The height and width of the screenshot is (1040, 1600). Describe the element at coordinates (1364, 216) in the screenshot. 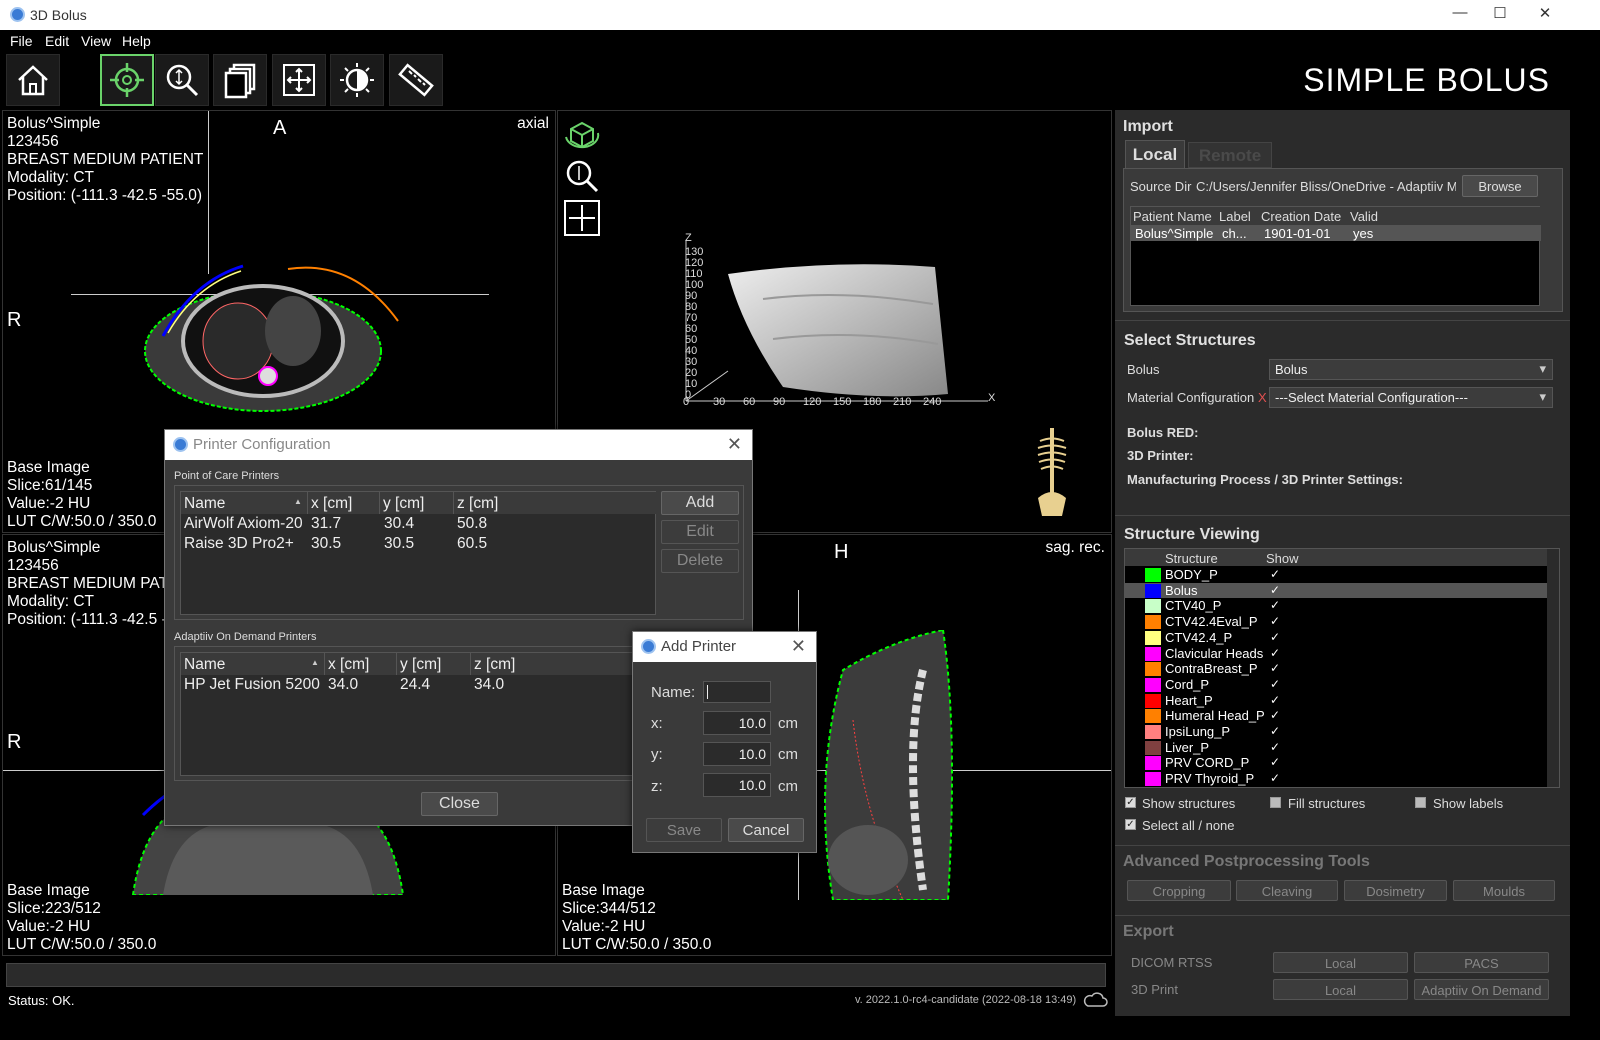

I see `col-valid: Valid` at that location.